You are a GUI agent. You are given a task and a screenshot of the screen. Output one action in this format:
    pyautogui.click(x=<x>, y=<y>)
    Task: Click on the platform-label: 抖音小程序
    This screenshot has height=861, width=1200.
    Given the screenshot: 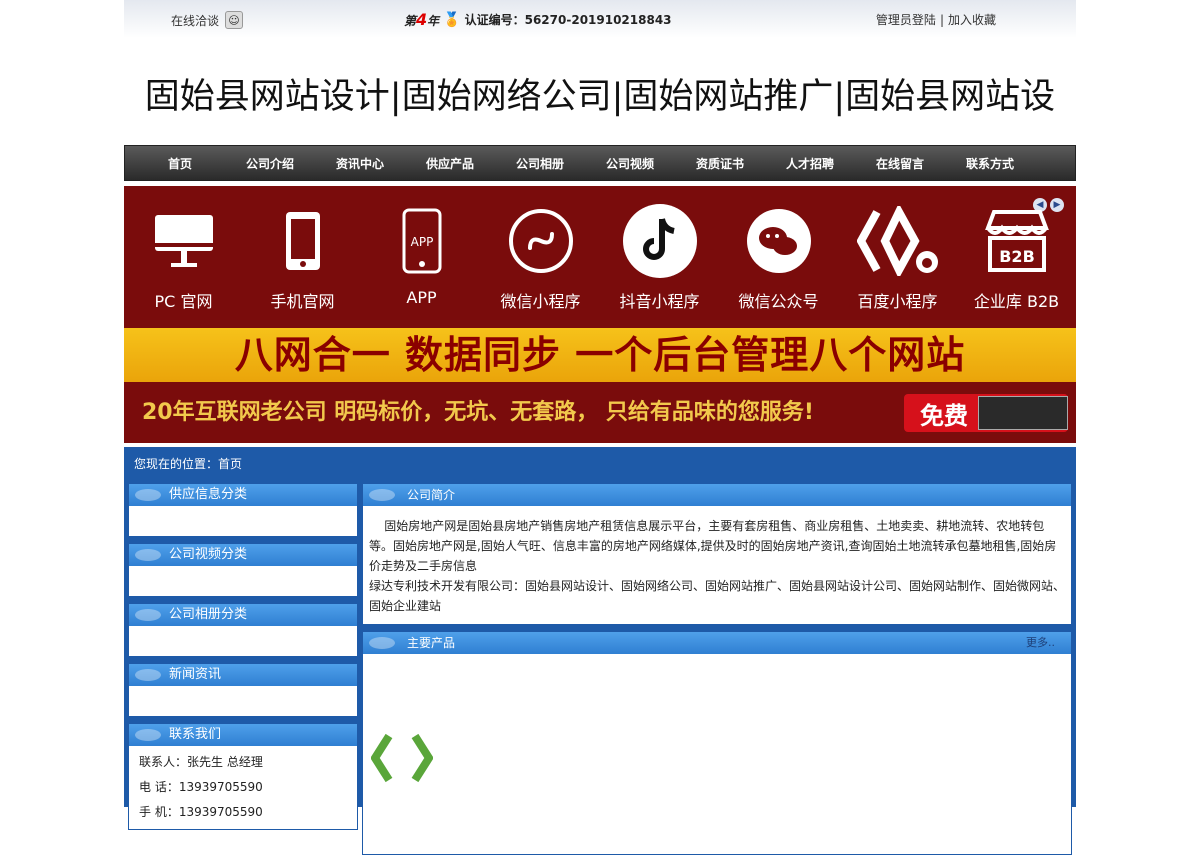 What is the action you would take?
    pyautogui.click(x=659, y=301)
    